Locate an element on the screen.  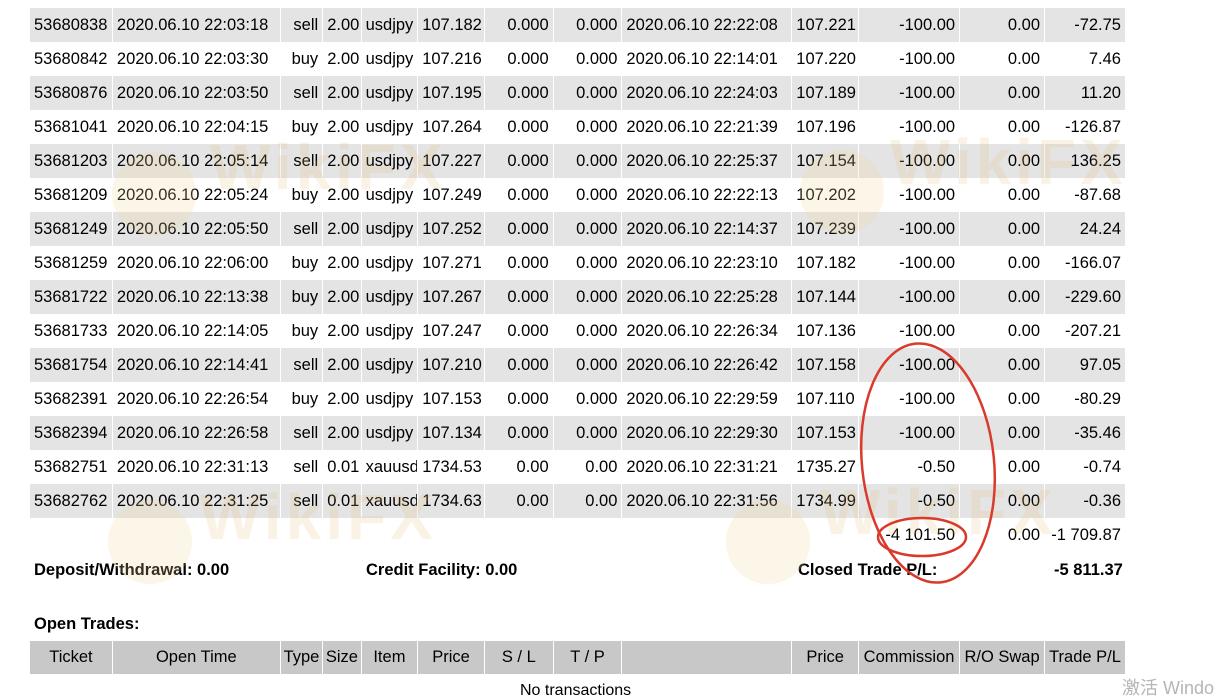
header-price: Price is located at coordinates (451, 657).